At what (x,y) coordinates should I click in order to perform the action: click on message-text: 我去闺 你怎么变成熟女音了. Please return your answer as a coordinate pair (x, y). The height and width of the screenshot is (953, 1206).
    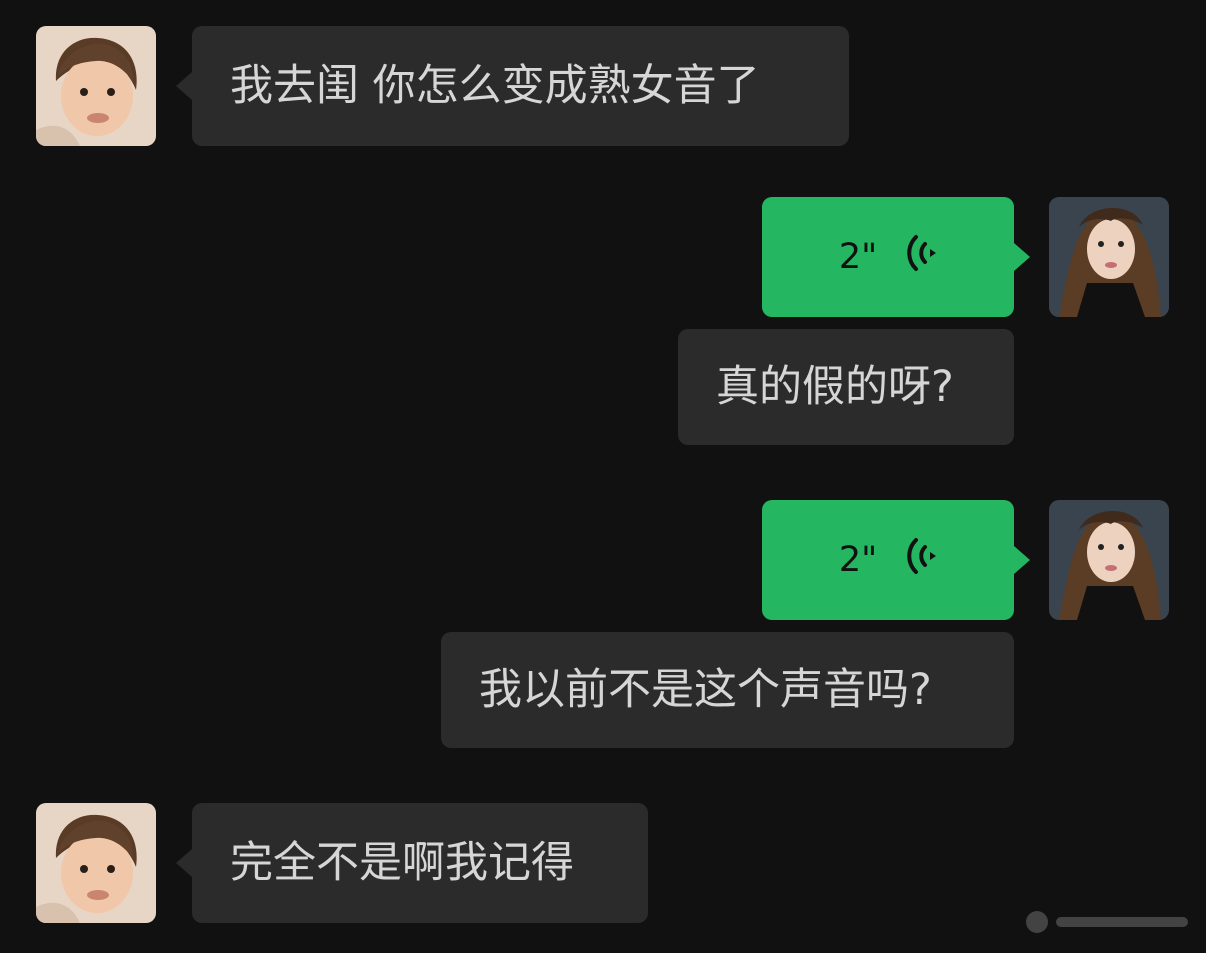
    Looking at the image, I should click on (495, 85).